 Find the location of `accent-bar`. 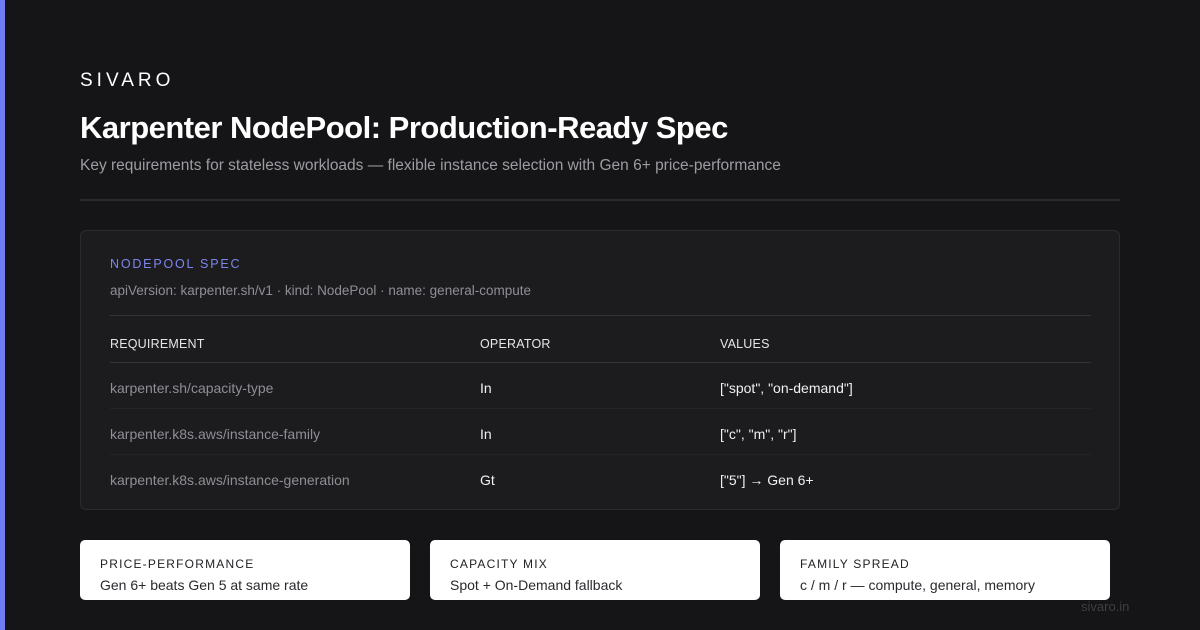

accent-bar is located at coordinates (2, 315).